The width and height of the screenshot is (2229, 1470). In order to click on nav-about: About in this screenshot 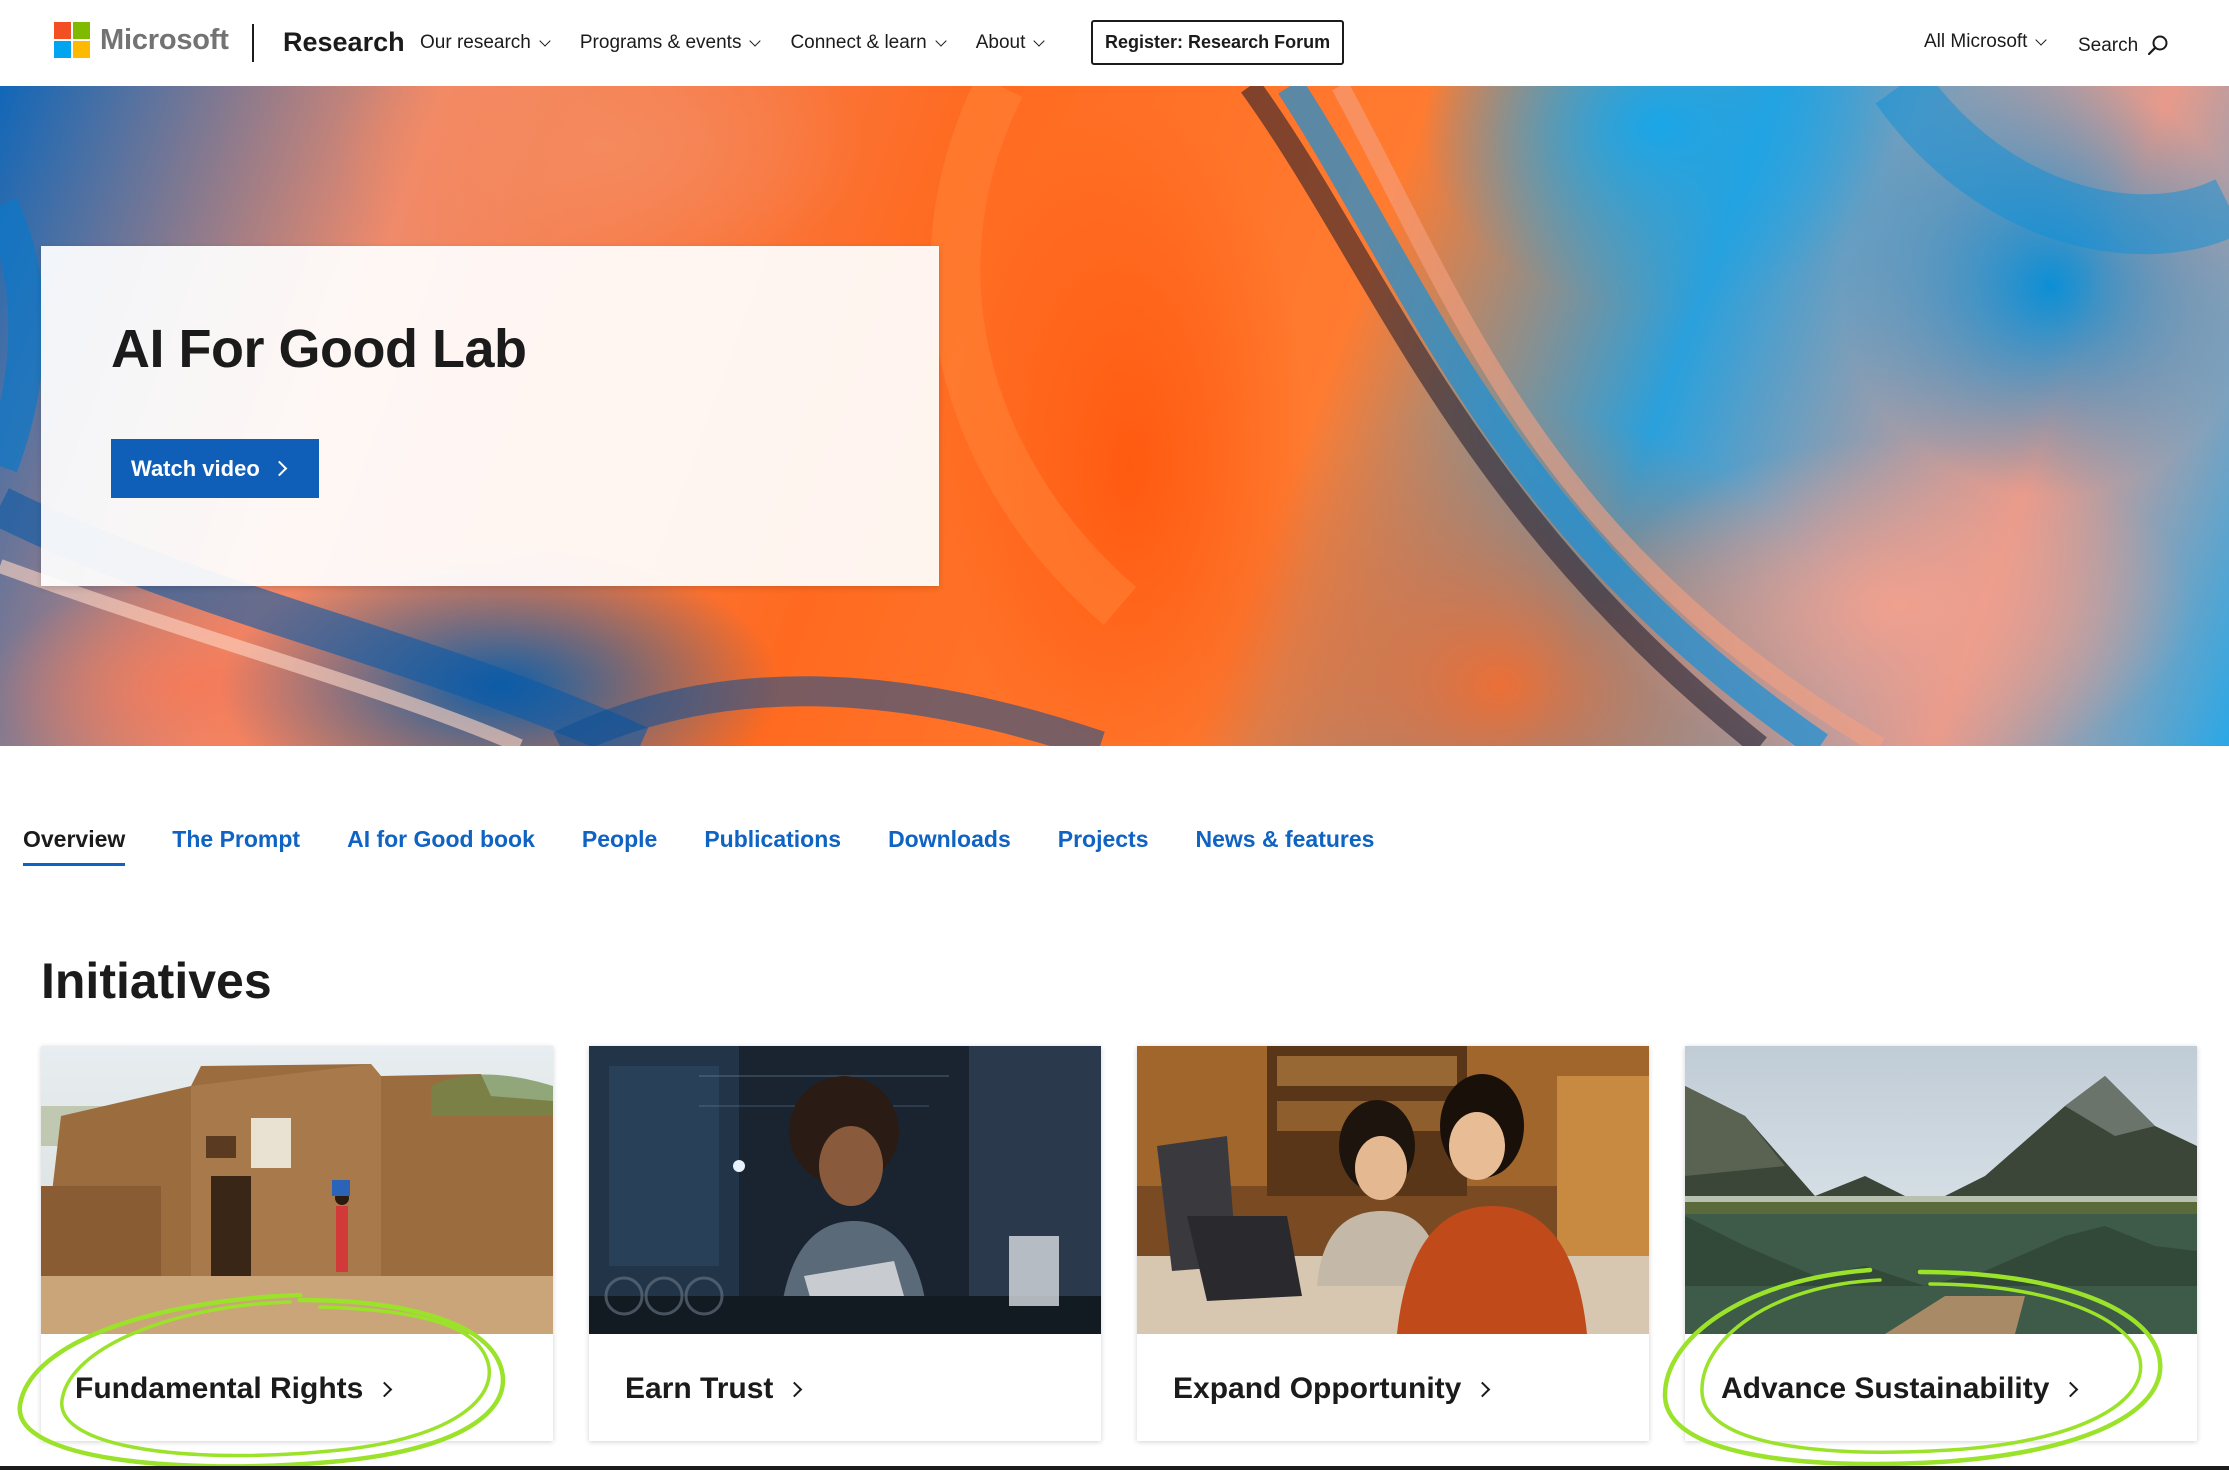, I will do `click(1010, 43)`.